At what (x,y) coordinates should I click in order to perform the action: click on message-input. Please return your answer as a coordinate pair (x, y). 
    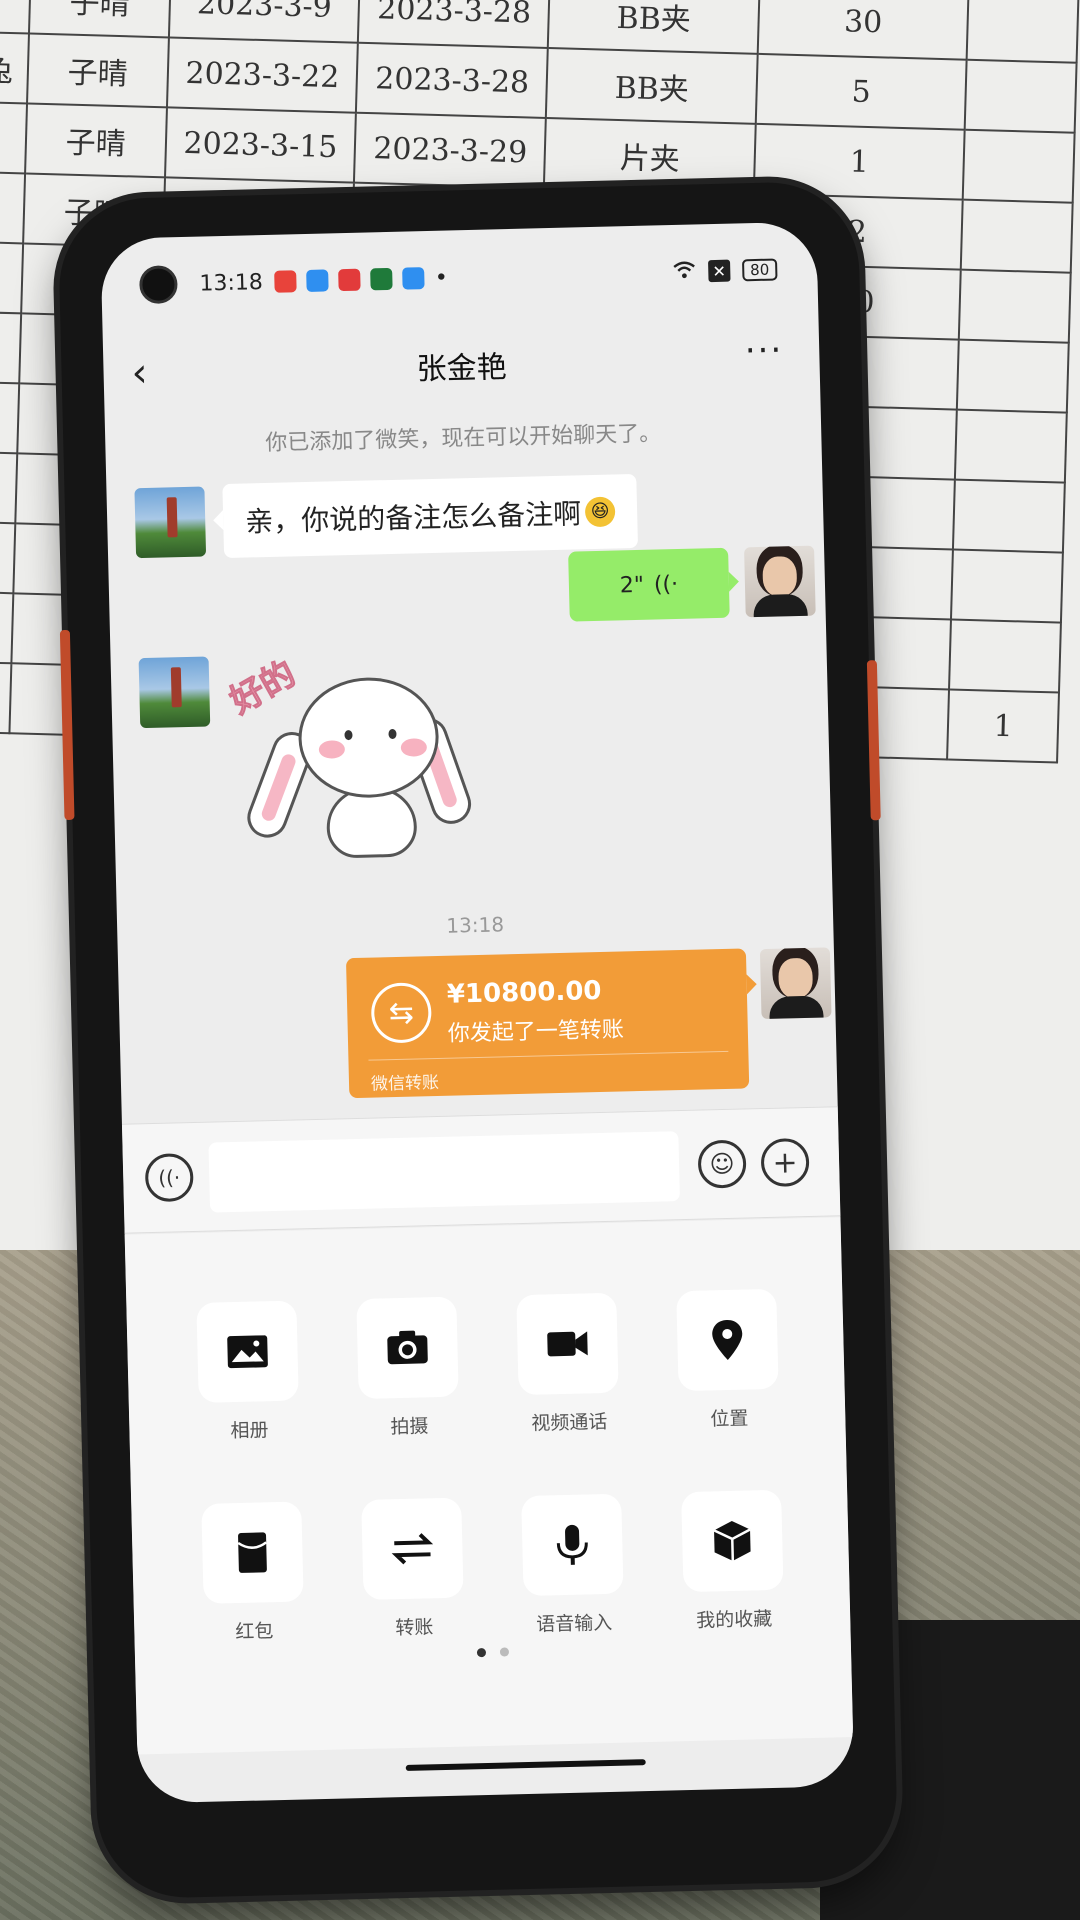
    Looking at the image, I should click on (444, 1172).